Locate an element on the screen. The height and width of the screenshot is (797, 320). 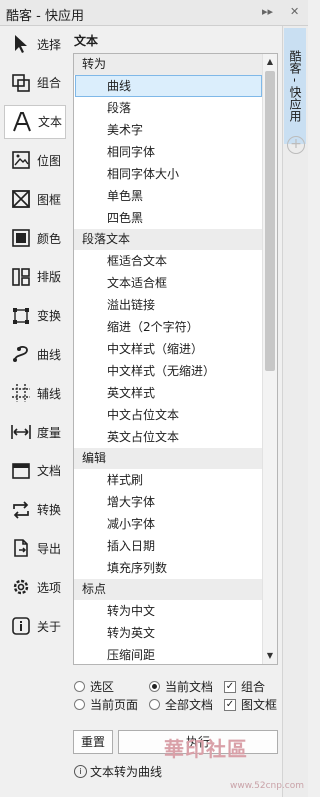
scroll-down-icon: ▼ is located at coordinates (270, 656).